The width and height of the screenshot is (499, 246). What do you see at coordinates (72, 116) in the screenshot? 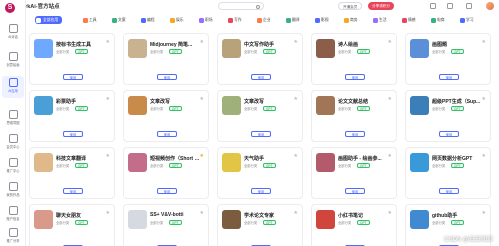
I see `app-card: 彩票助手 ★ 全部分类 GPT 使用` at bounding box center [72, 116].